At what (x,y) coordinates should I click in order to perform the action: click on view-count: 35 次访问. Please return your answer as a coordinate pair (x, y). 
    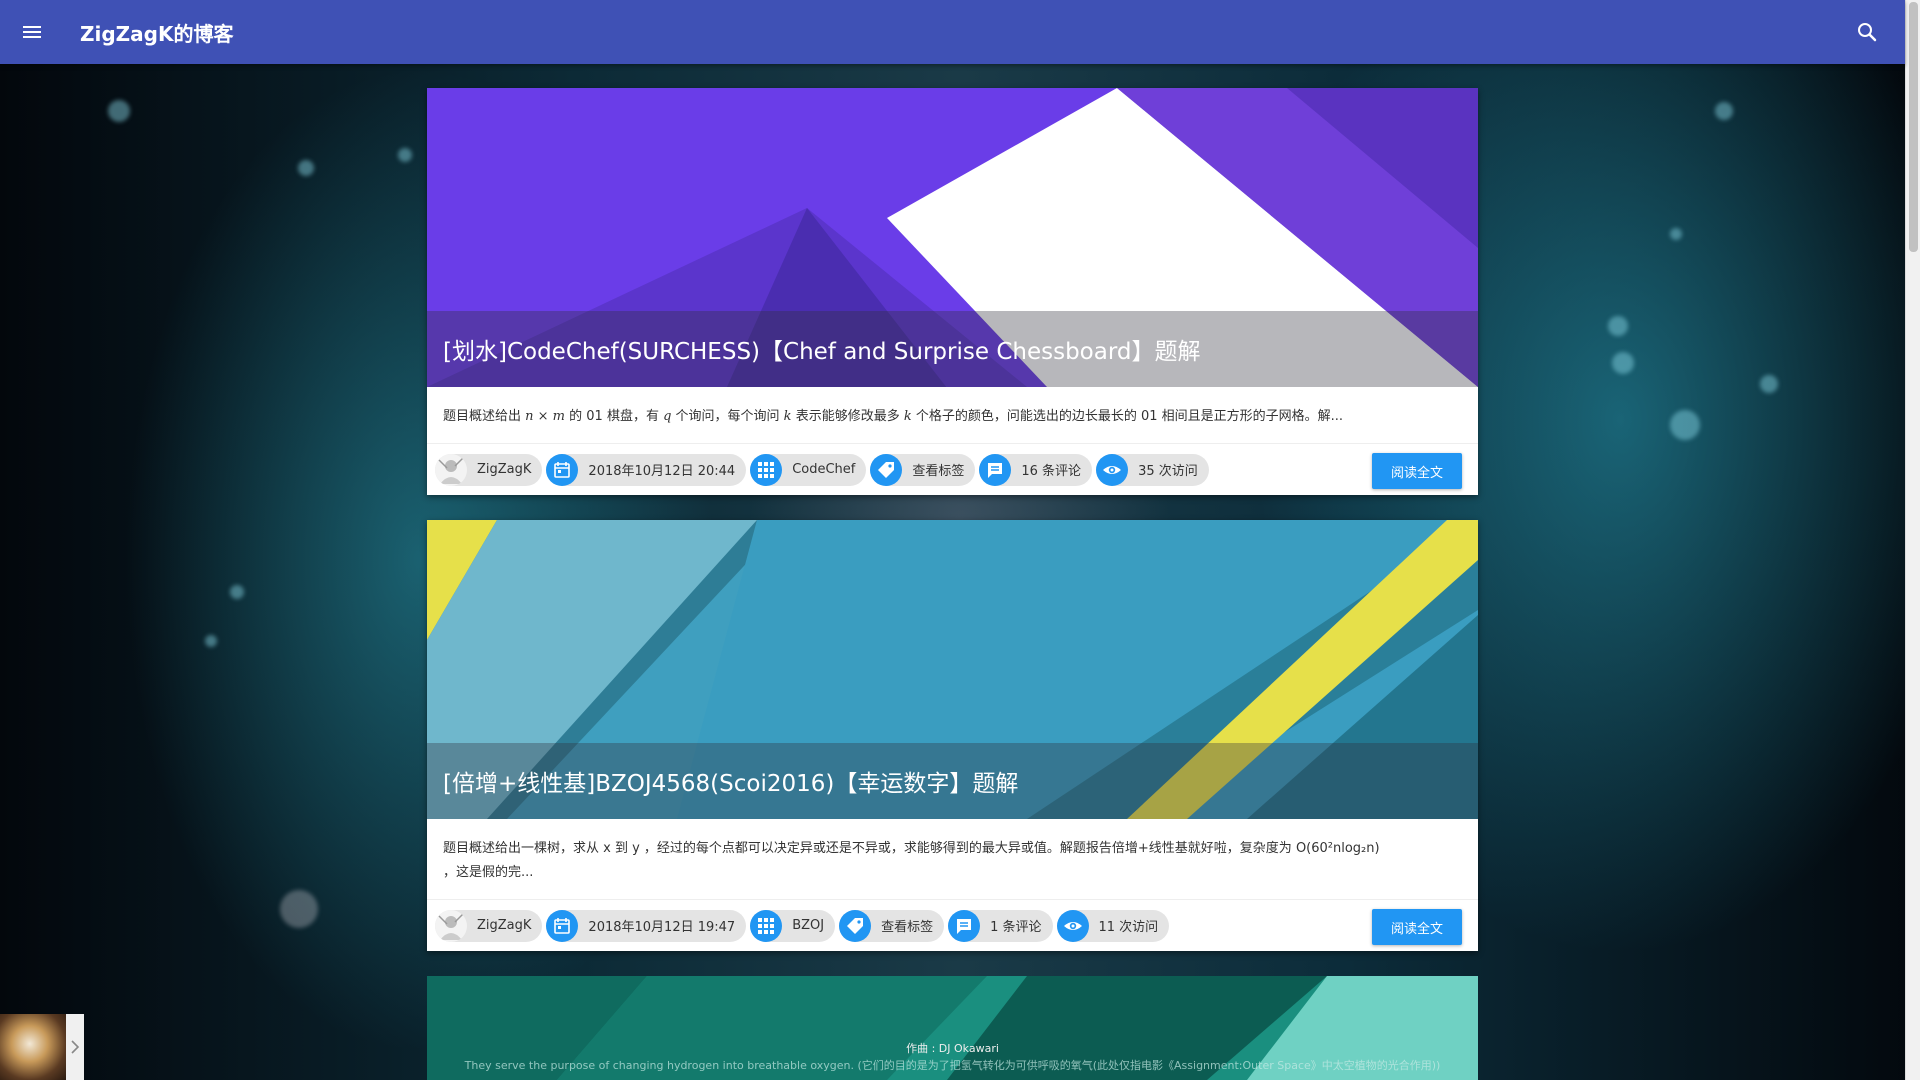
    Looking at the image, I should click on (1168, 471).